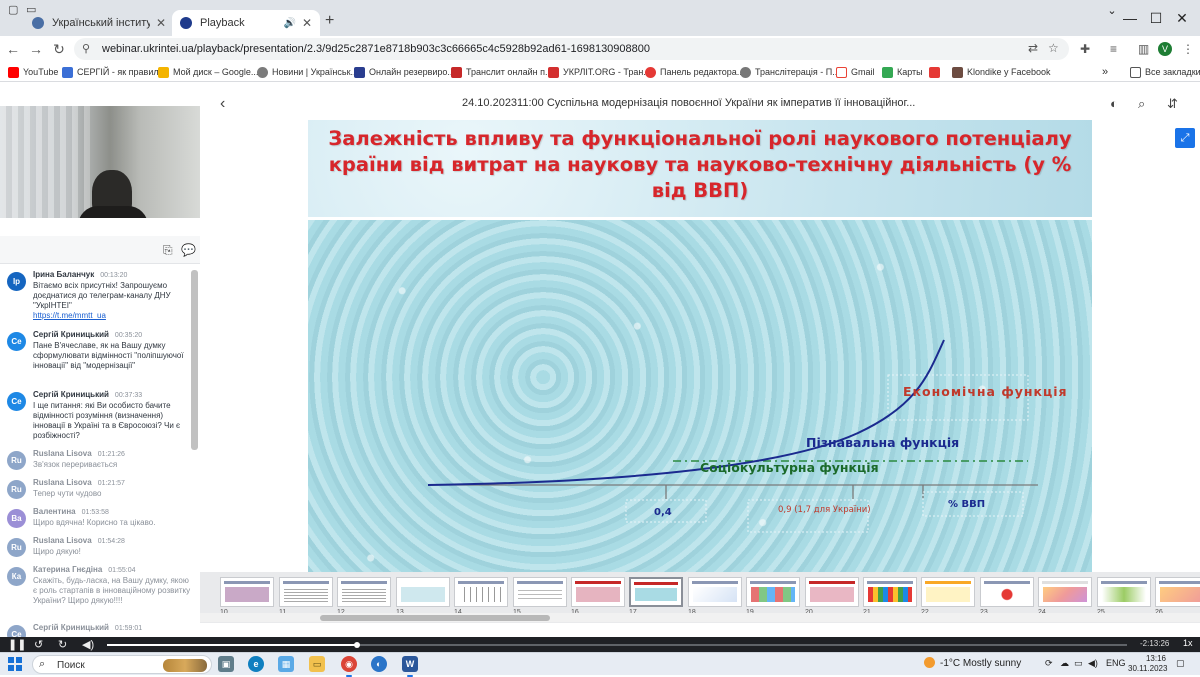  I want to click on page-icon, so click(456, 72).